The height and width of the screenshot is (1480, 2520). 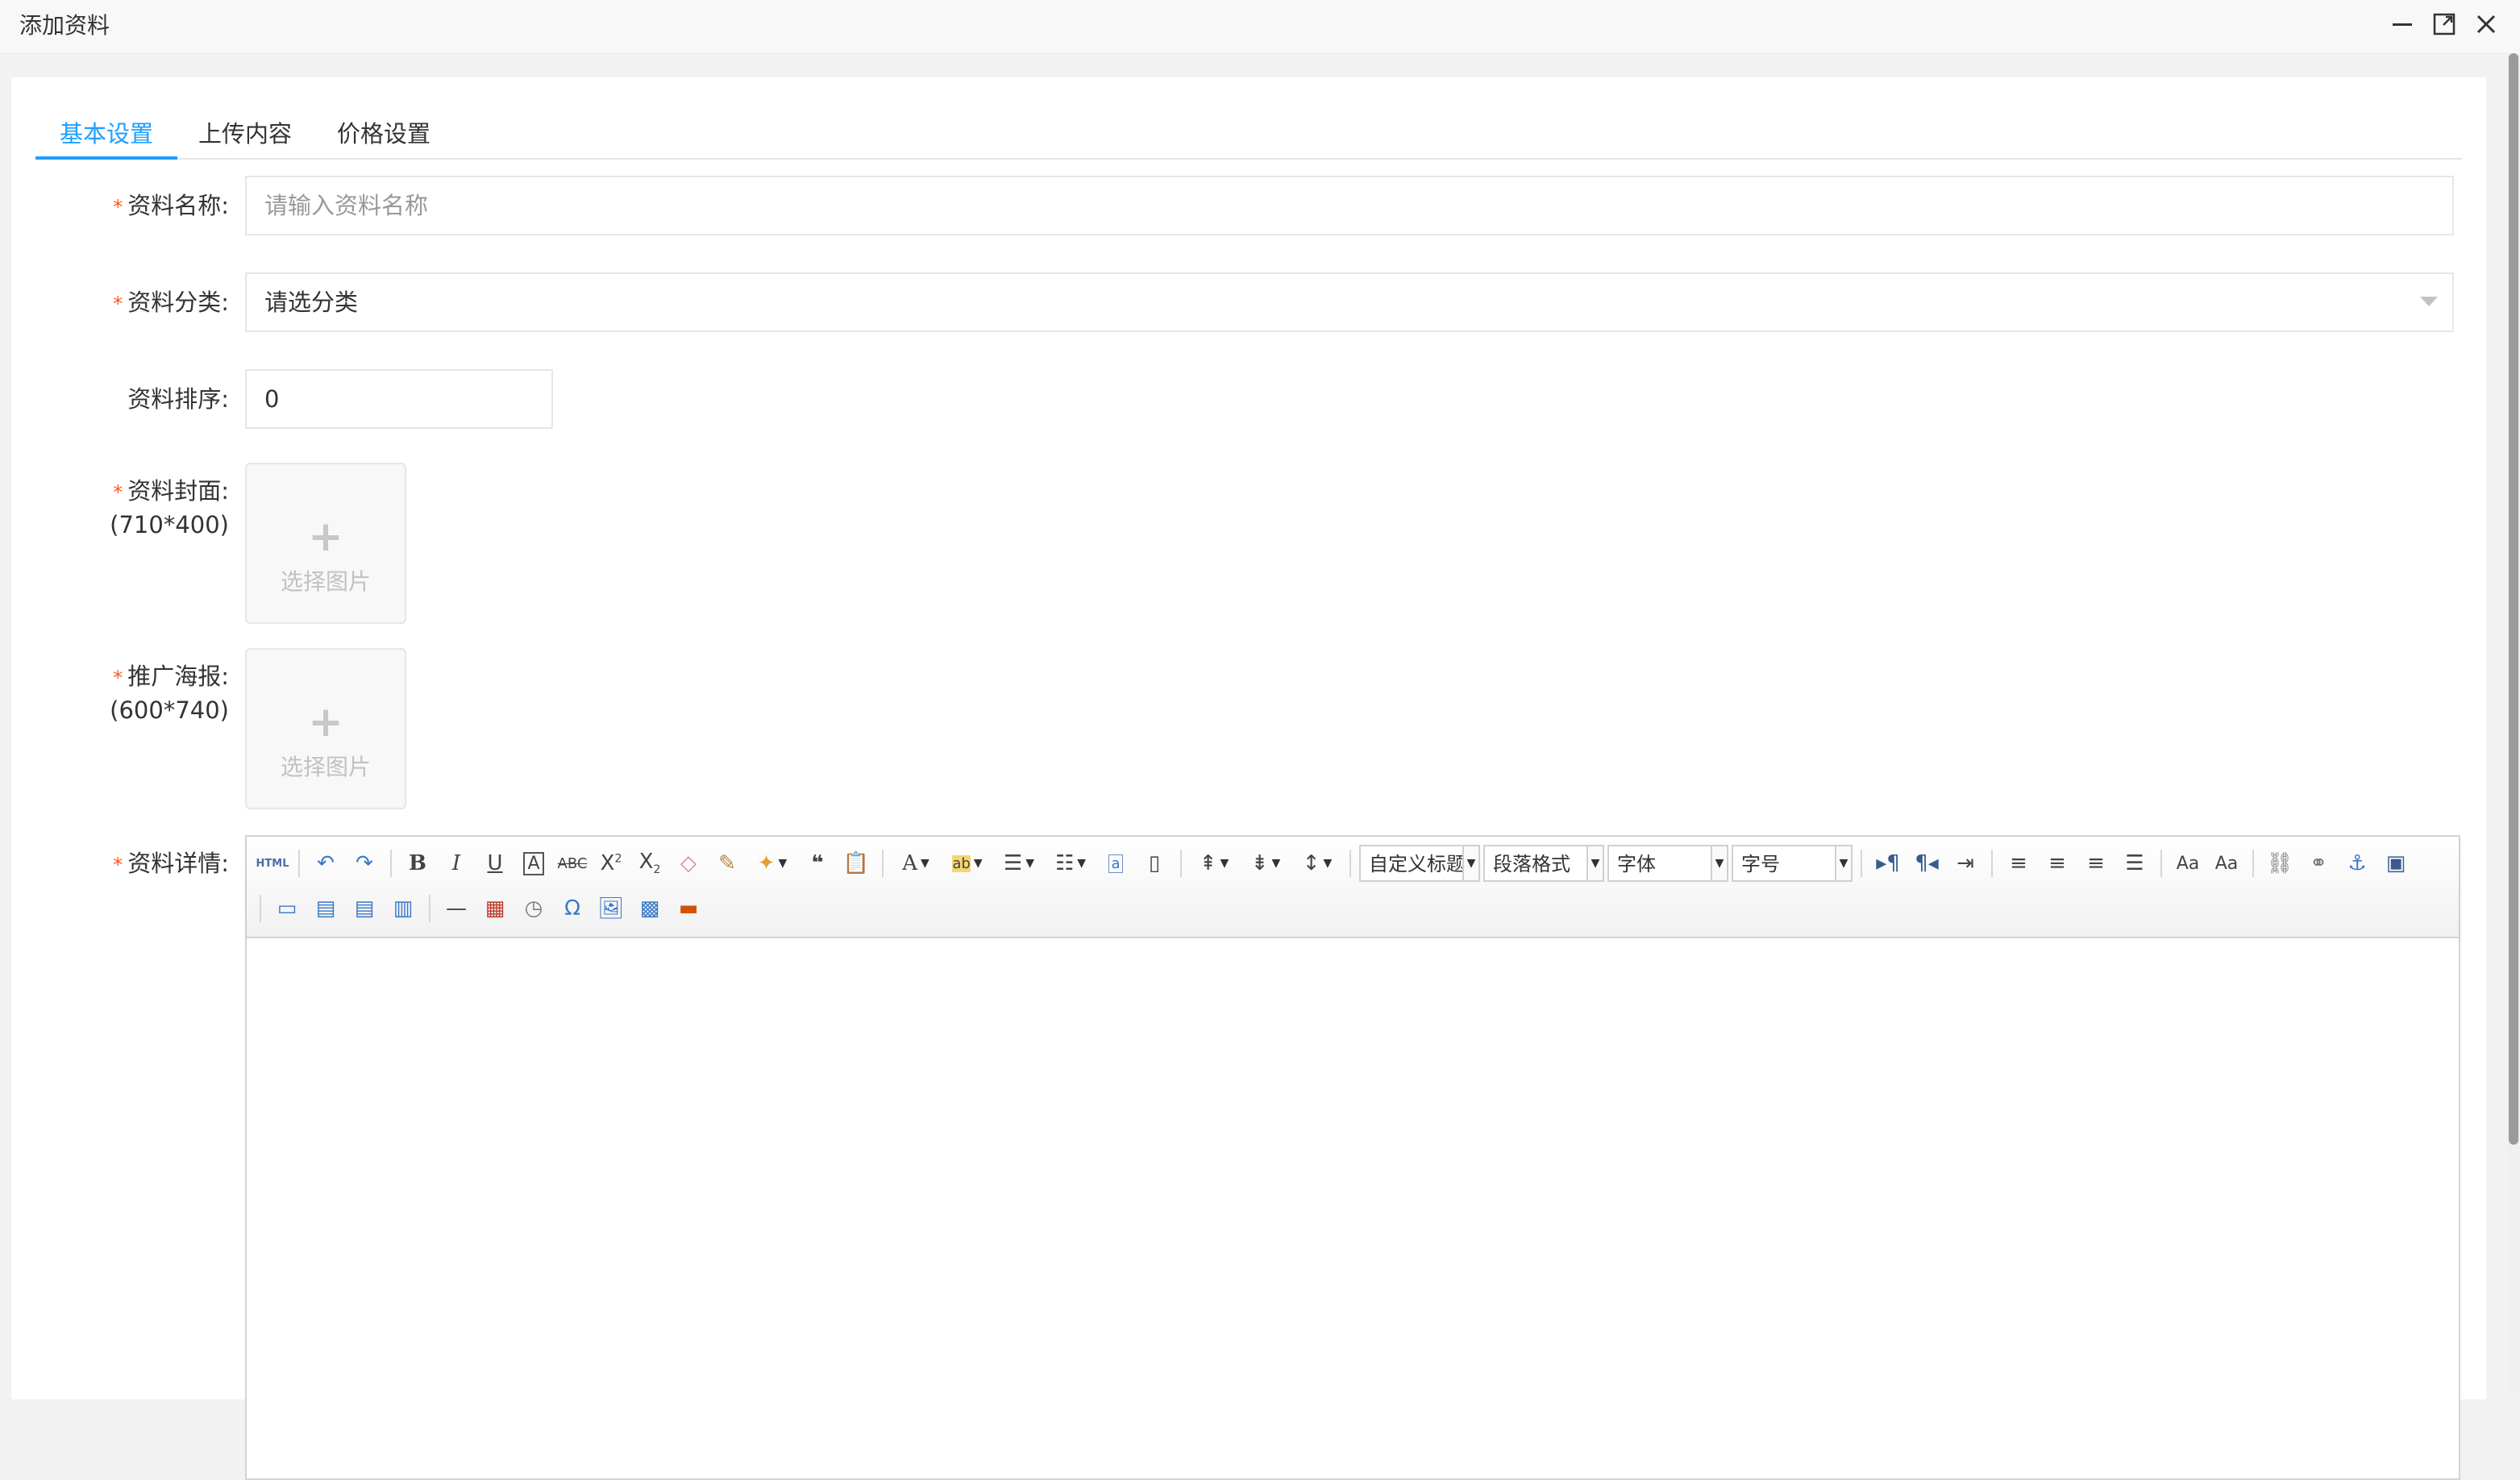 I want to click on special-chars-button: Ω, so click(x=572, y=908).